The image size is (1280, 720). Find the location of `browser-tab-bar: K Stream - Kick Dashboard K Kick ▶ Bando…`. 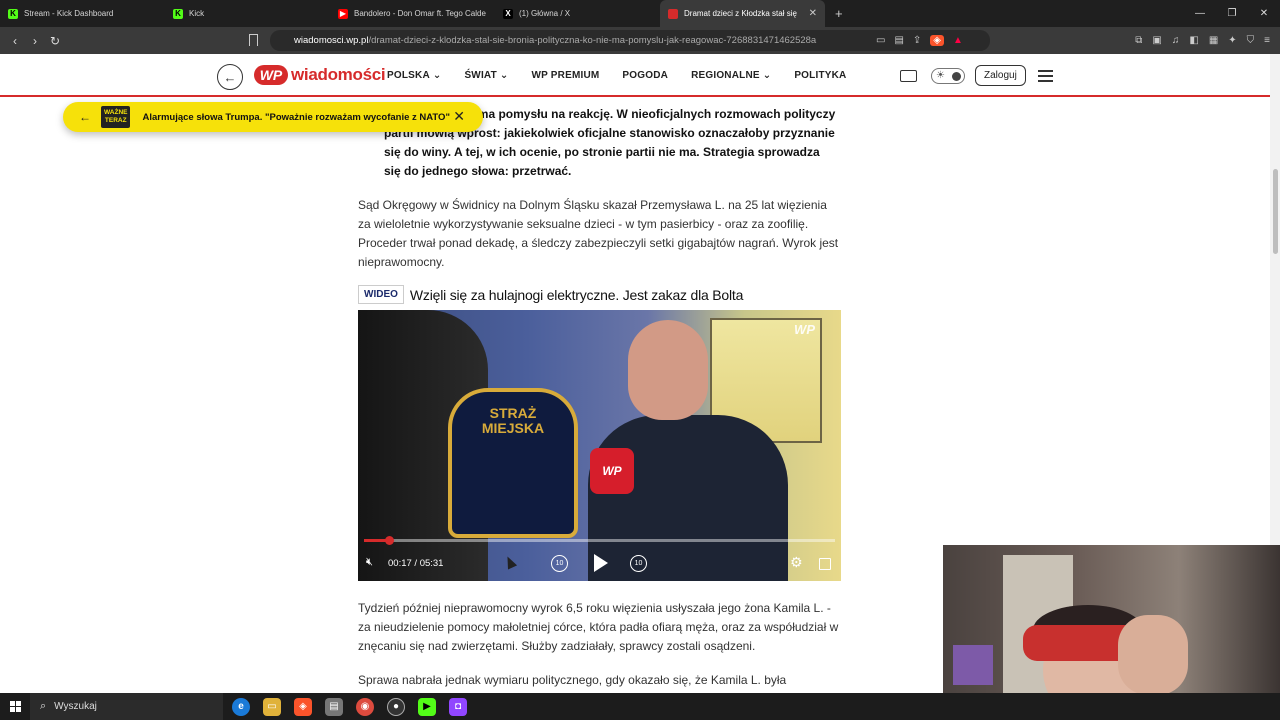

browser-tab-bar: K Stream - Kick Dashboard K Kick ▶ Bando… is located at coordinates (640, 13).